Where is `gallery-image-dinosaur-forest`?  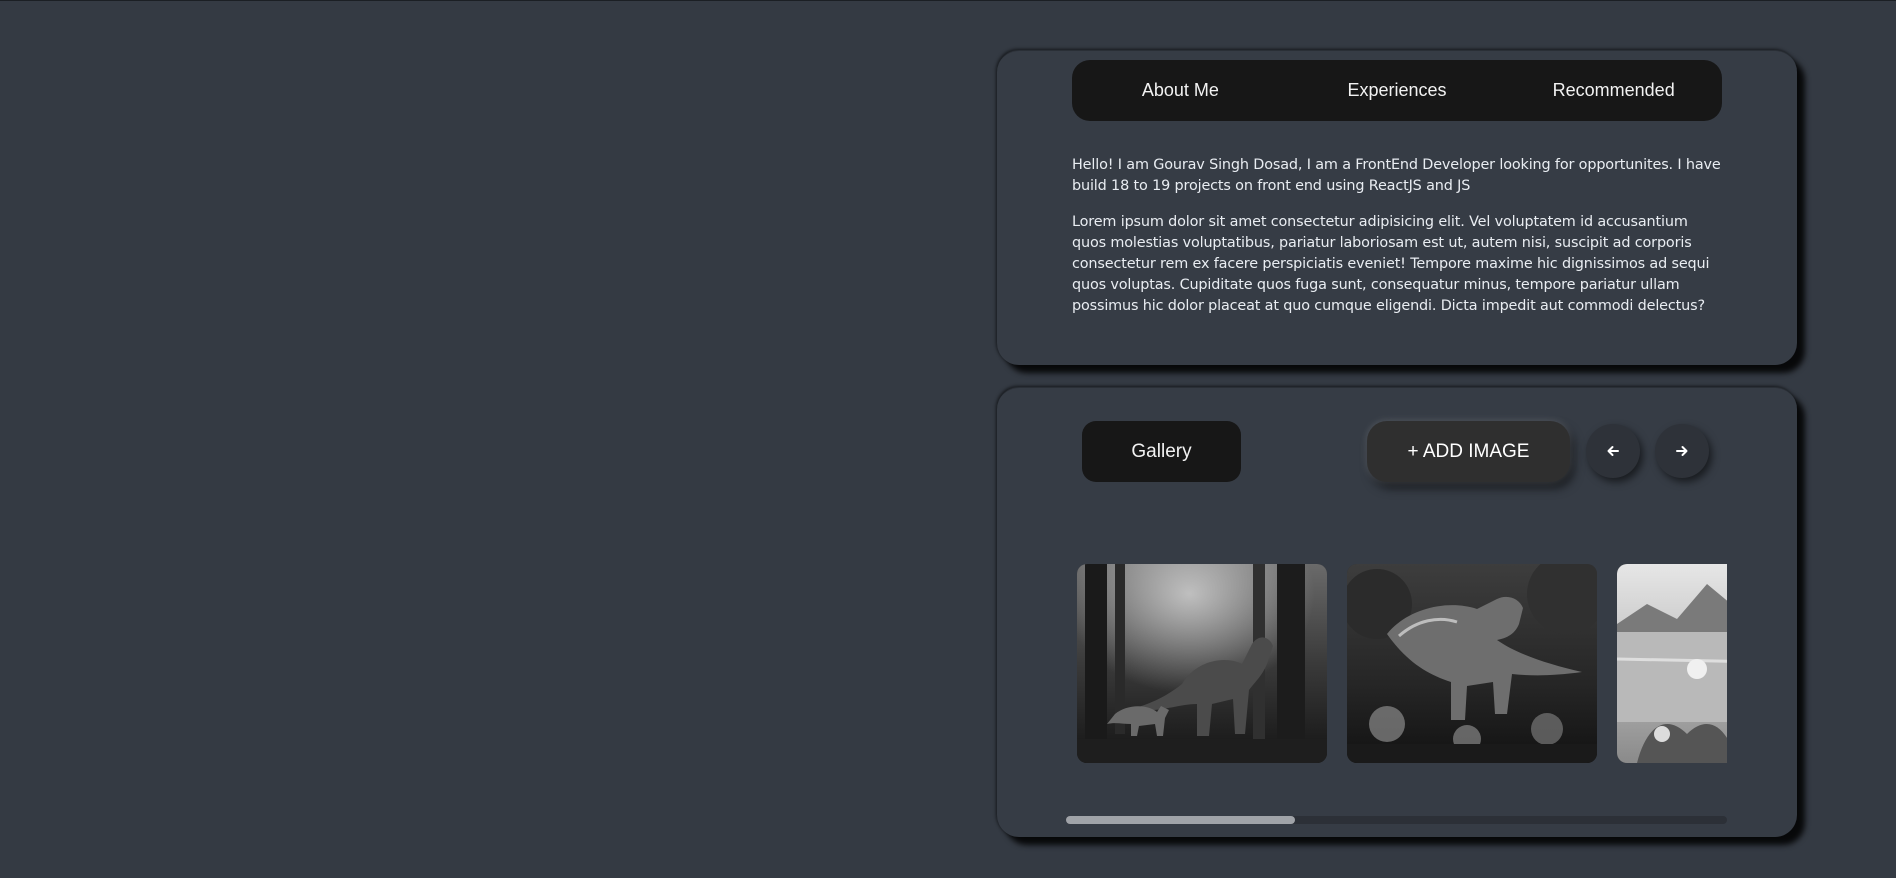
gallery-image-dinosaur-forest is located at coordinates (1202, 663).